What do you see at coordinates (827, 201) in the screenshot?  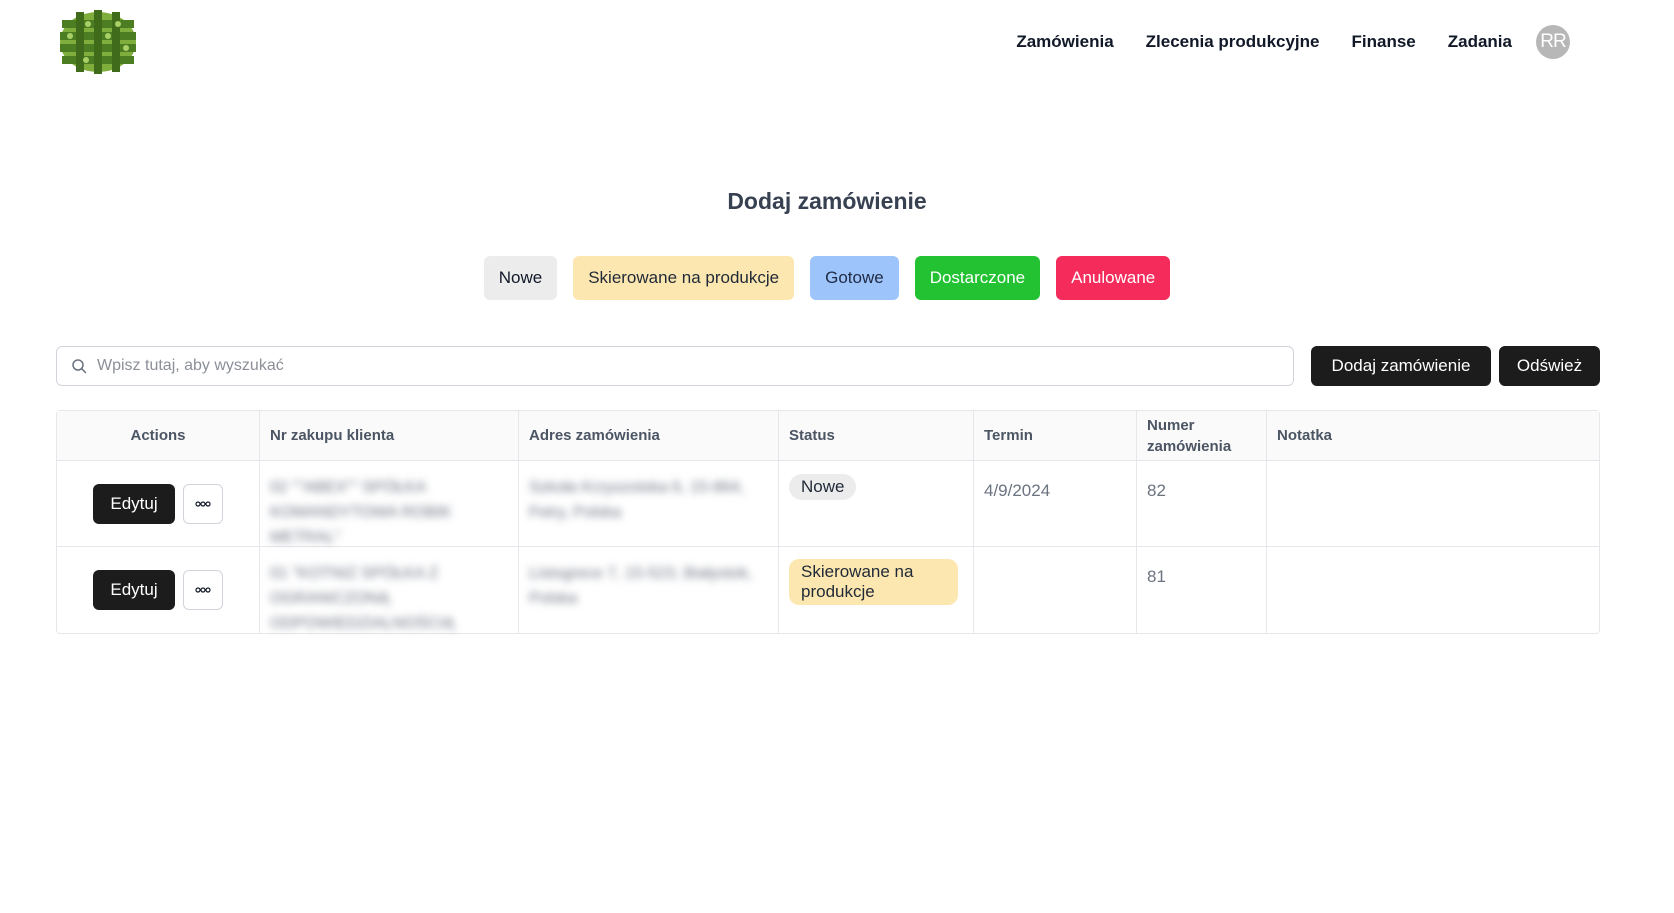 I see `page-title: Dodaj zamówienie` at bounding box center [827, 201].